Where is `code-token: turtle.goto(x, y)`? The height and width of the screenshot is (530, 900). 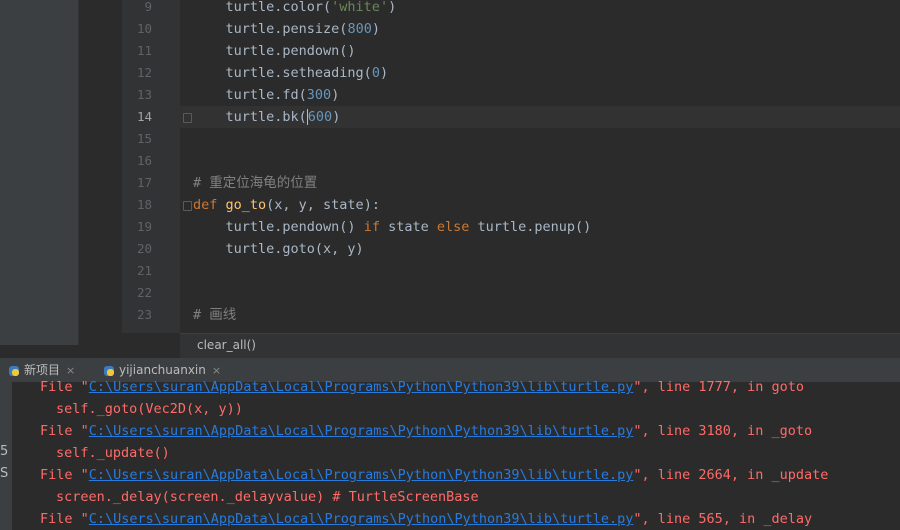
code-token: turtle.goto(x, y) is located at coordinates (278, 249).